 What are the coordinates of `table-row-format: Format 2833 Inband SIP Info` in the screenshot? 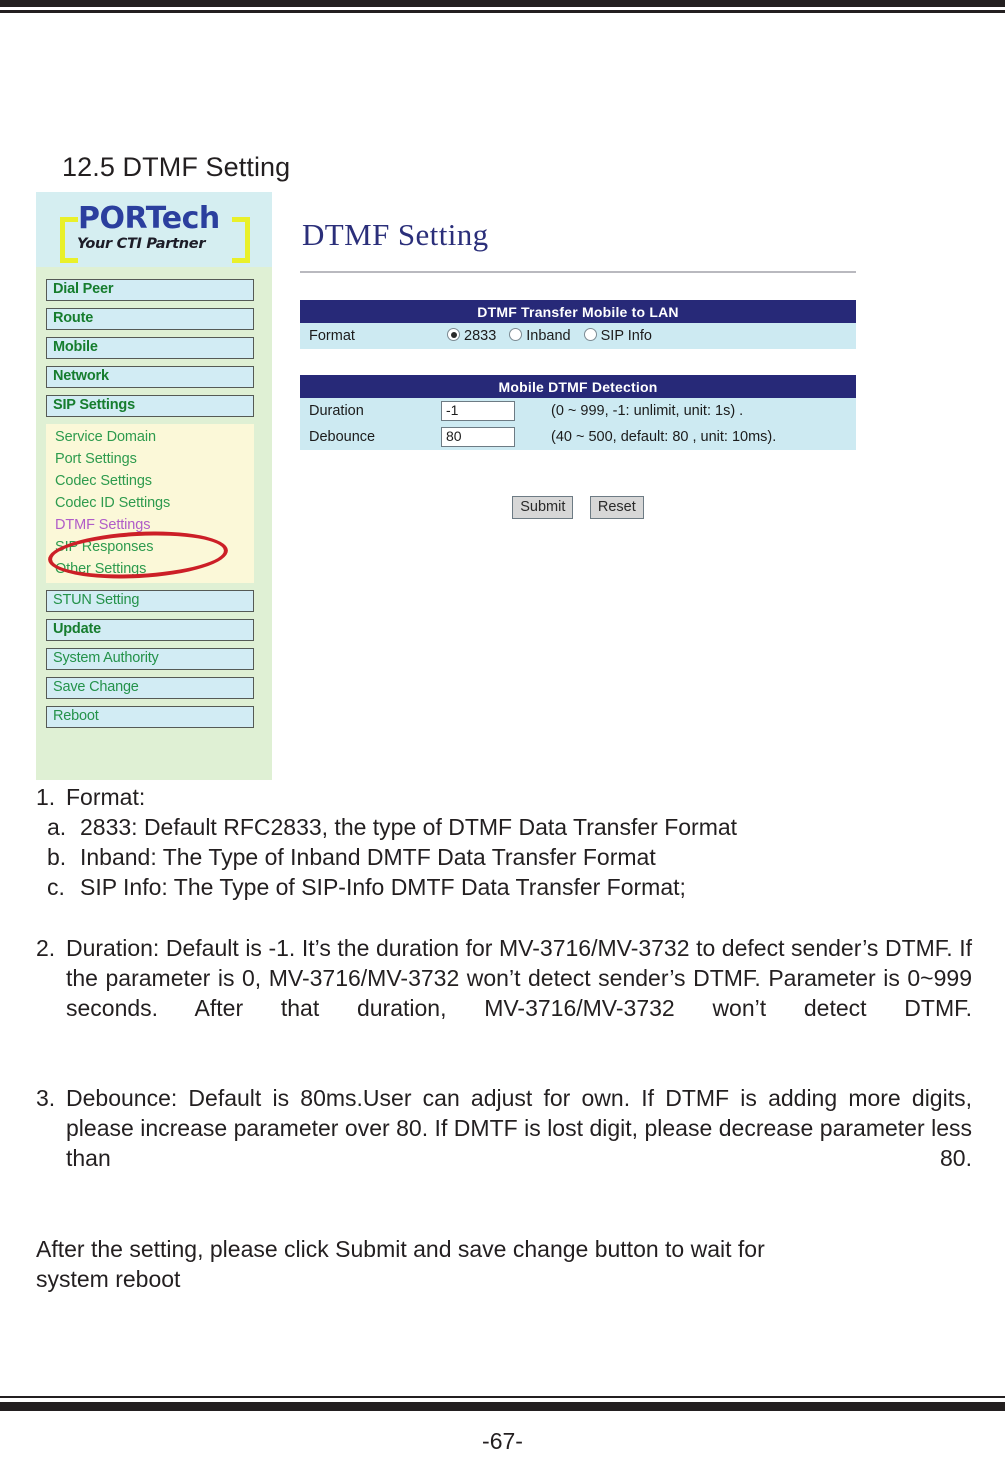 It's located at (578, 336).